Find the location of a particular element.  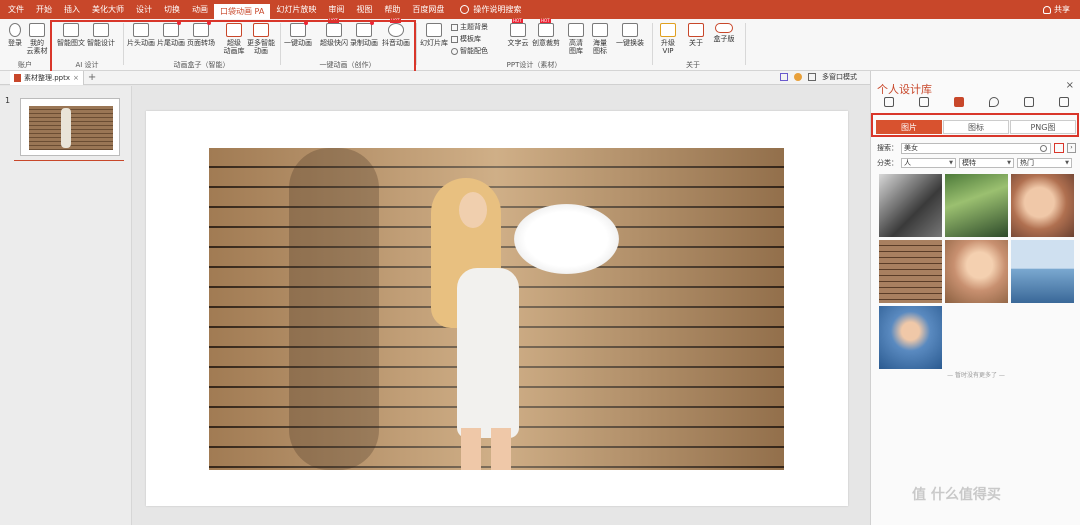

menu-beautify: 美化大师 is located at coordinates (108, 9).